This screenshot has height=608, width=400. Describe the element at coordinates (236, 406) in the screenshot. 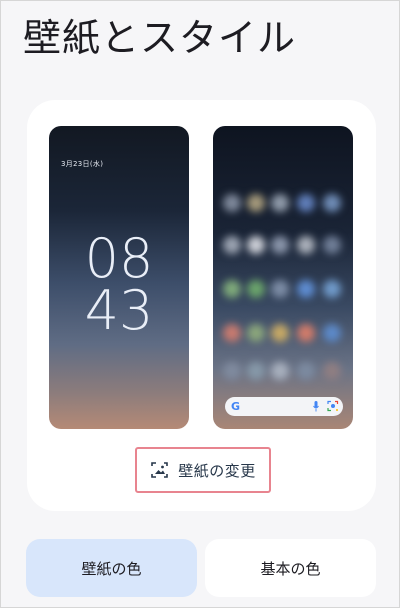

I see `google-logo-icon: G` at that location.